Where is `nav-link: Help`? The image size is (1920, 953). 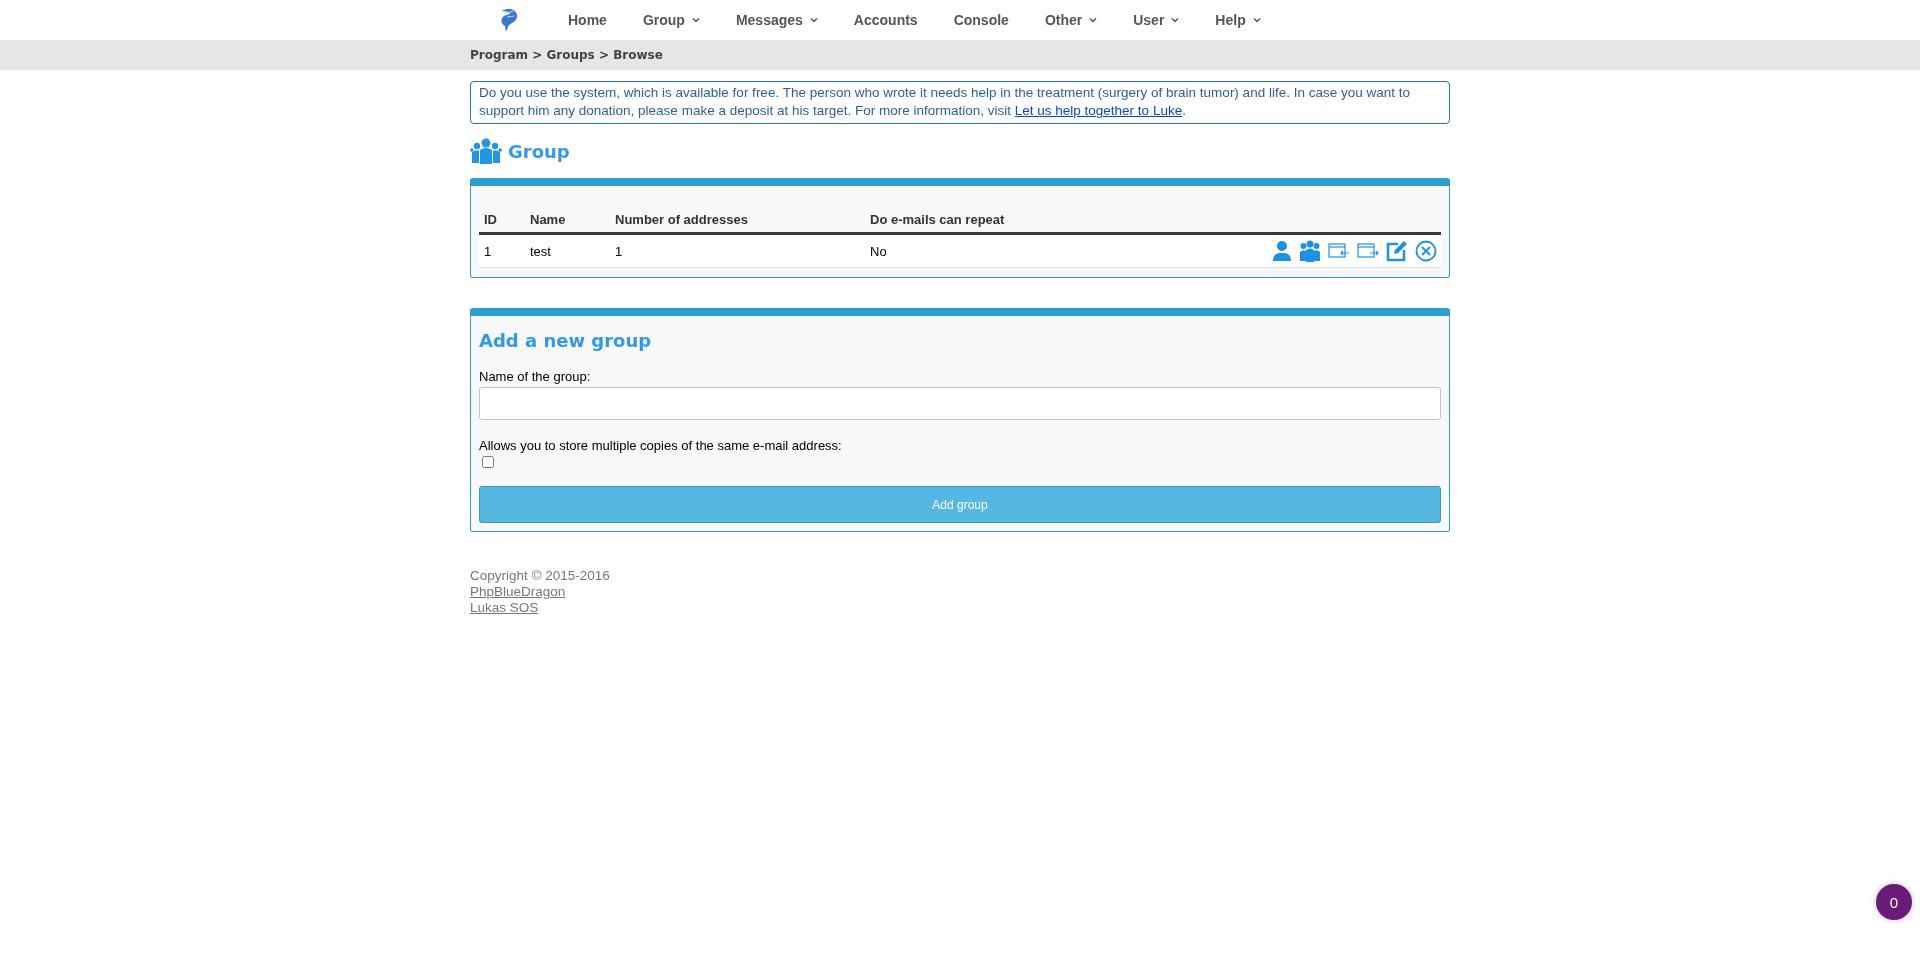
nav-link: Help is located at coordinates (1238, 20).